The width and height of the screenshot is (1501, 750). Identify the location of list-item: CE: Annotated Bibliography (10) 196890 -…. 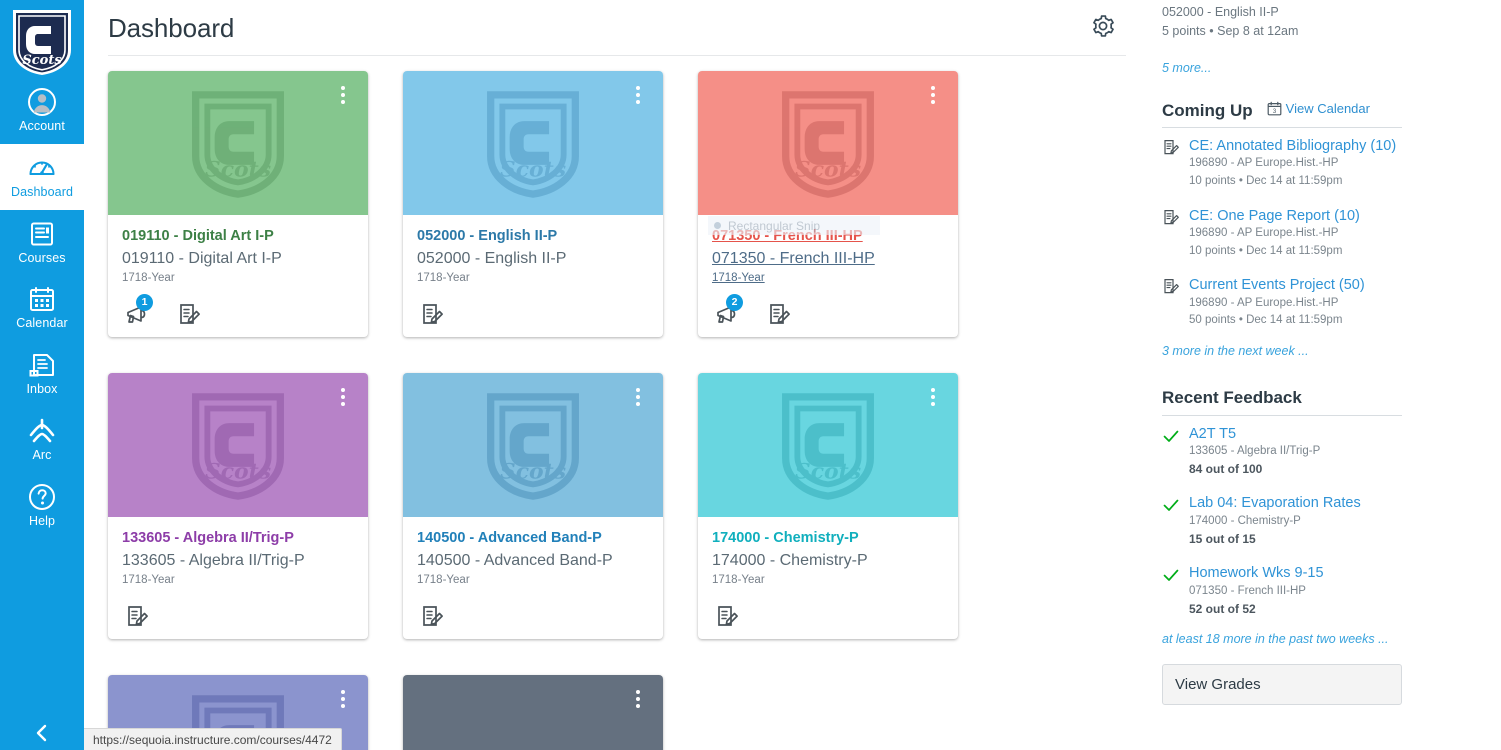
(1282, 164).